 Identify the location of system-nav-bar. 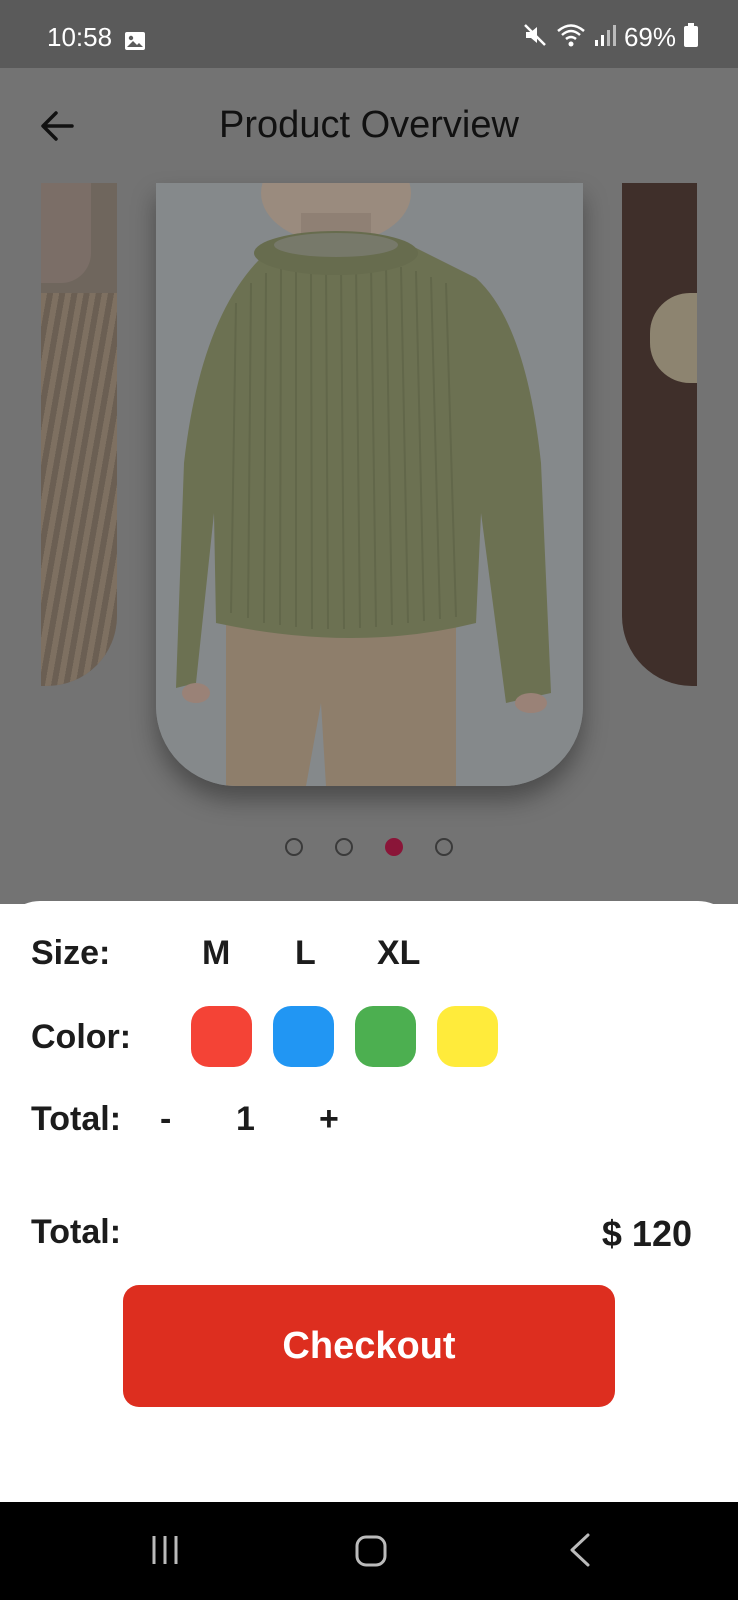
(369, 1551).